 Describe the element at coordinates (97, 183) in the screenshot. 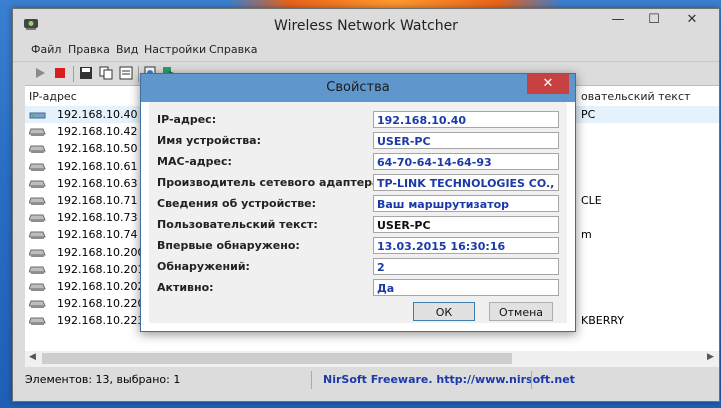

I see `row-ip: 192.168.10.63` at that location.